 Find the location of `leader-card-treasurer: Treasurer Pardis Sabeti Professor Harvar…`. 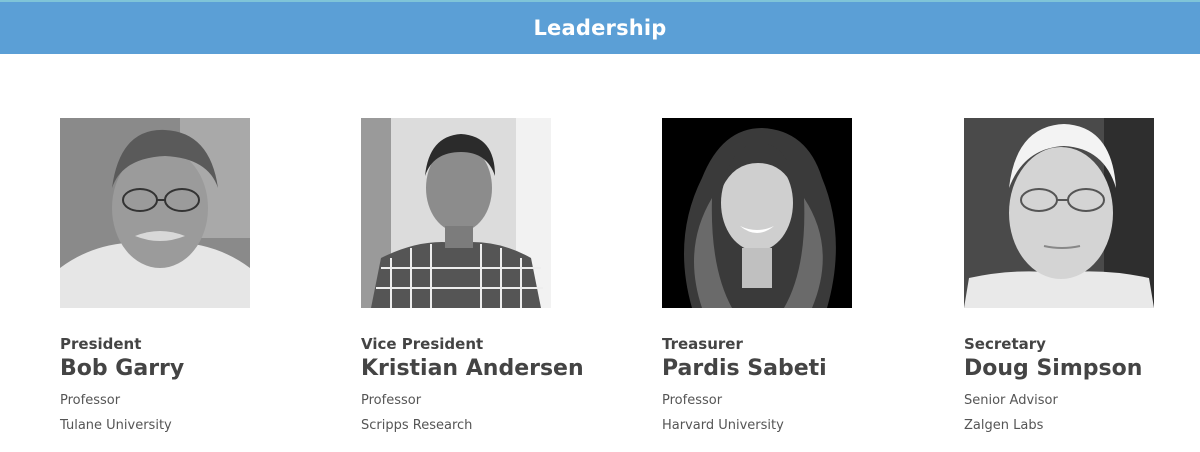

leader-card-treasurer: Treasurer Pardis Sabeti Professor Harvar… is located at coordinates (782, 276).